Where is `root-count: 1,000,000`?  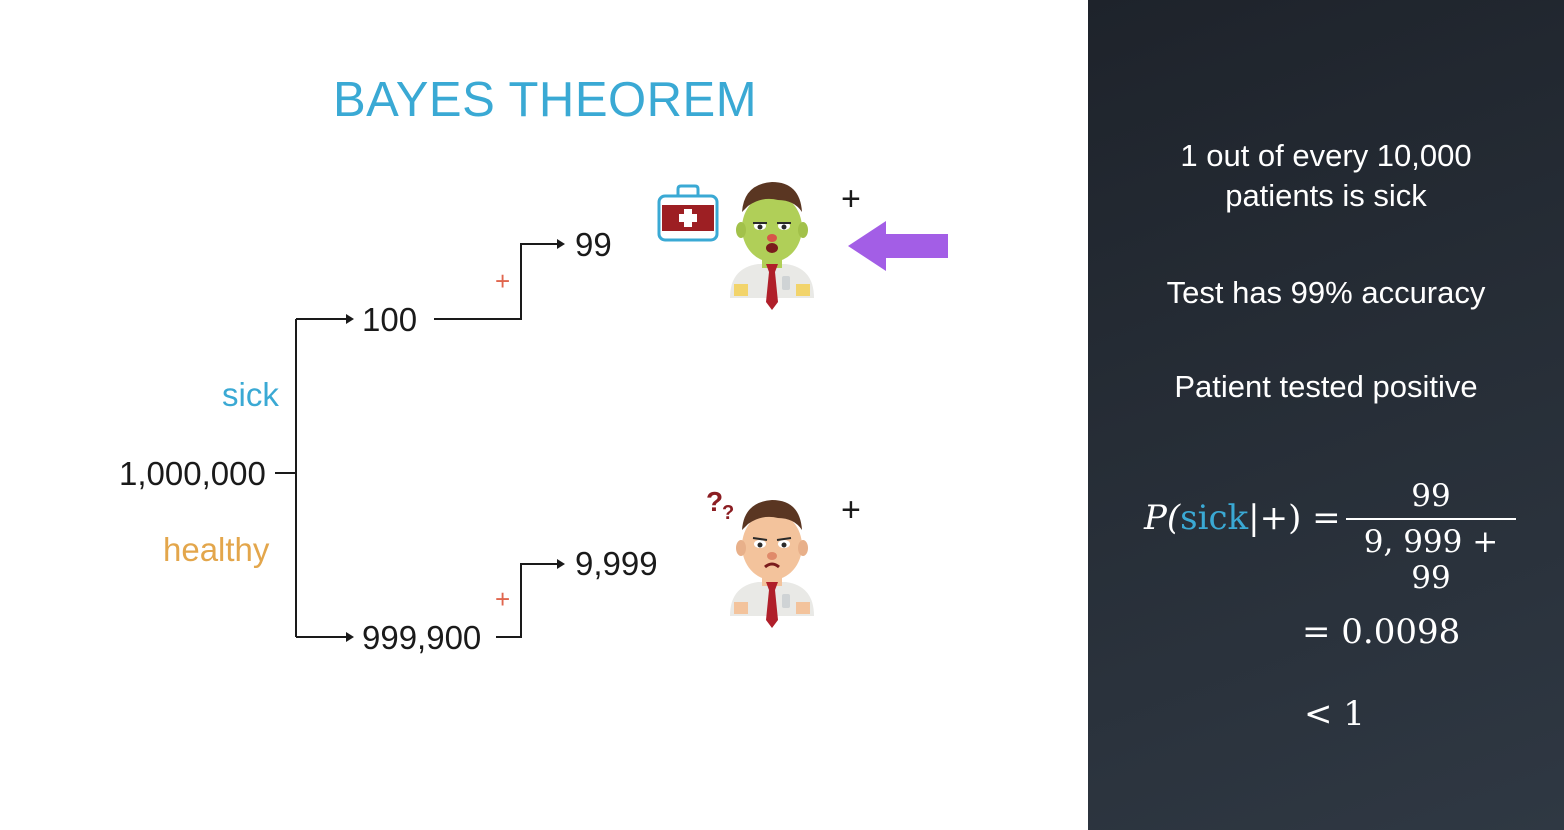 root-count: 1,000,000 is located at coordinates (192, 473).